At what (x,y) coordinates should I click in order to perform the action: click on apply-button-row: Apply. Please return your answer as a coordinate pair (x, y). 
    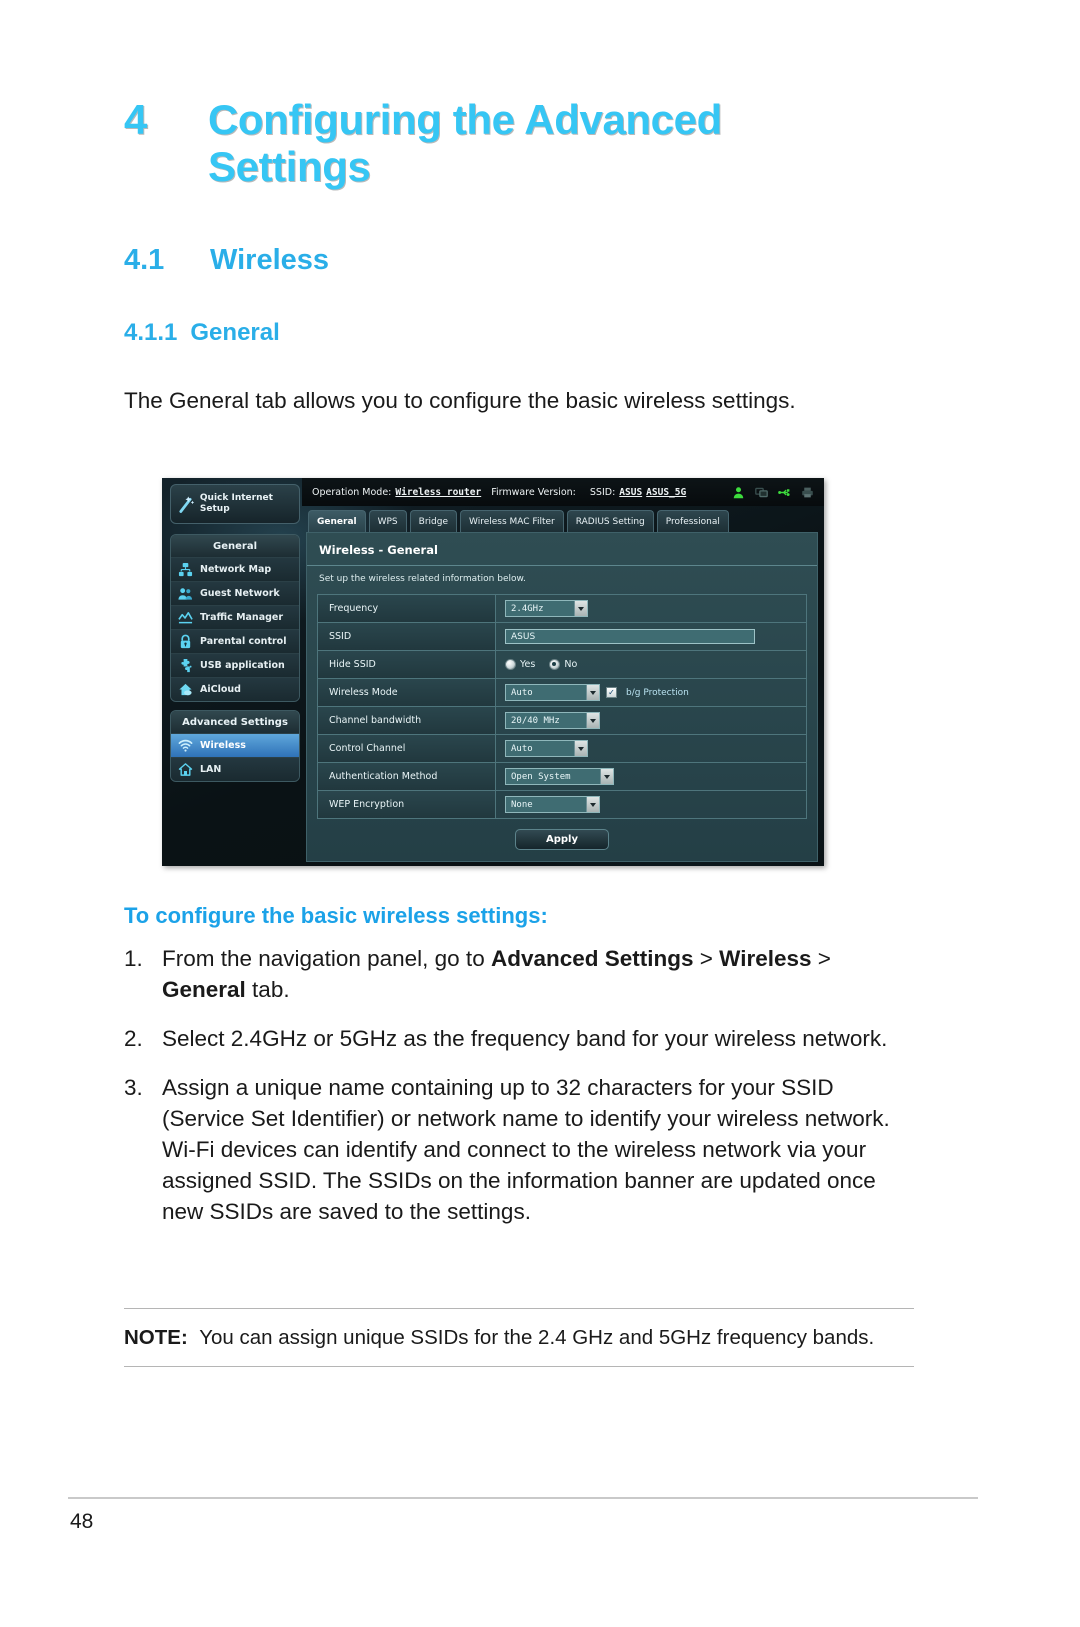
    Looking at the image, I should click on (562, 834).